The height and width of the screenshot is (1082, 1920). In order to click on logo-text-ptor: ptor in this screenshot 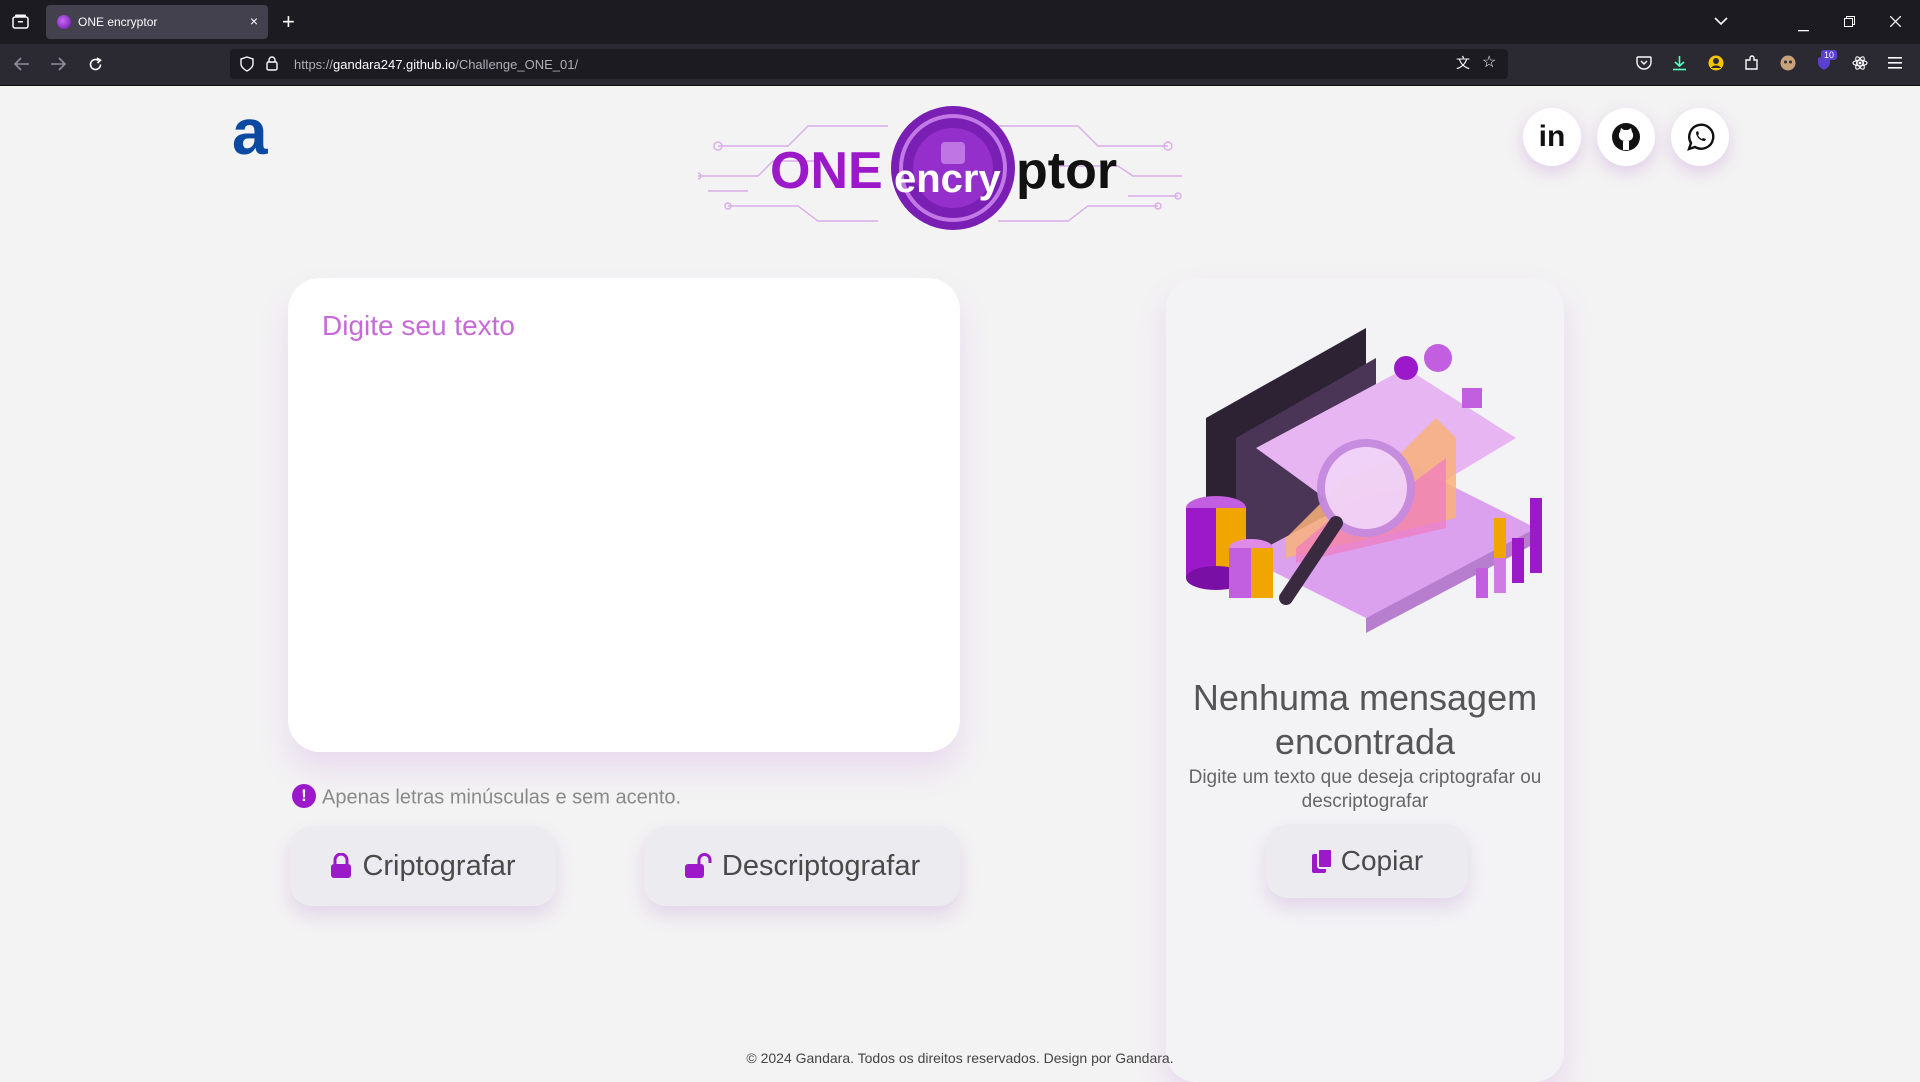, I will do `click(1066, 171)`.